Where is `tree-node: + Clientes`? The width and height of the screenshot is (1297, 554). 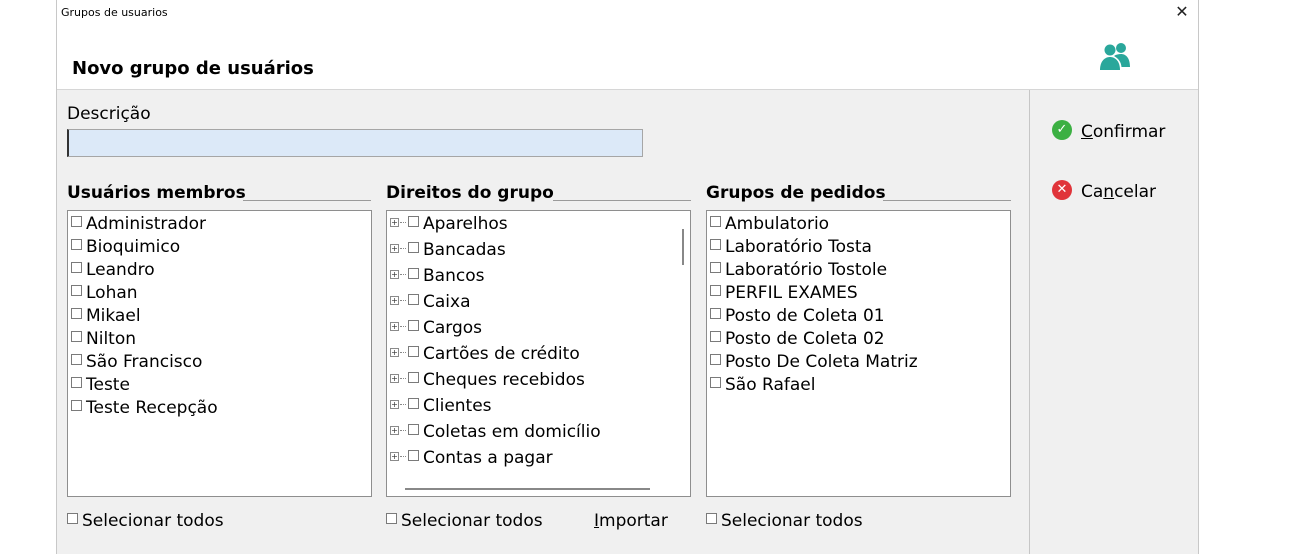
tree-node: + Clientes is located at coordinates (441, 409).